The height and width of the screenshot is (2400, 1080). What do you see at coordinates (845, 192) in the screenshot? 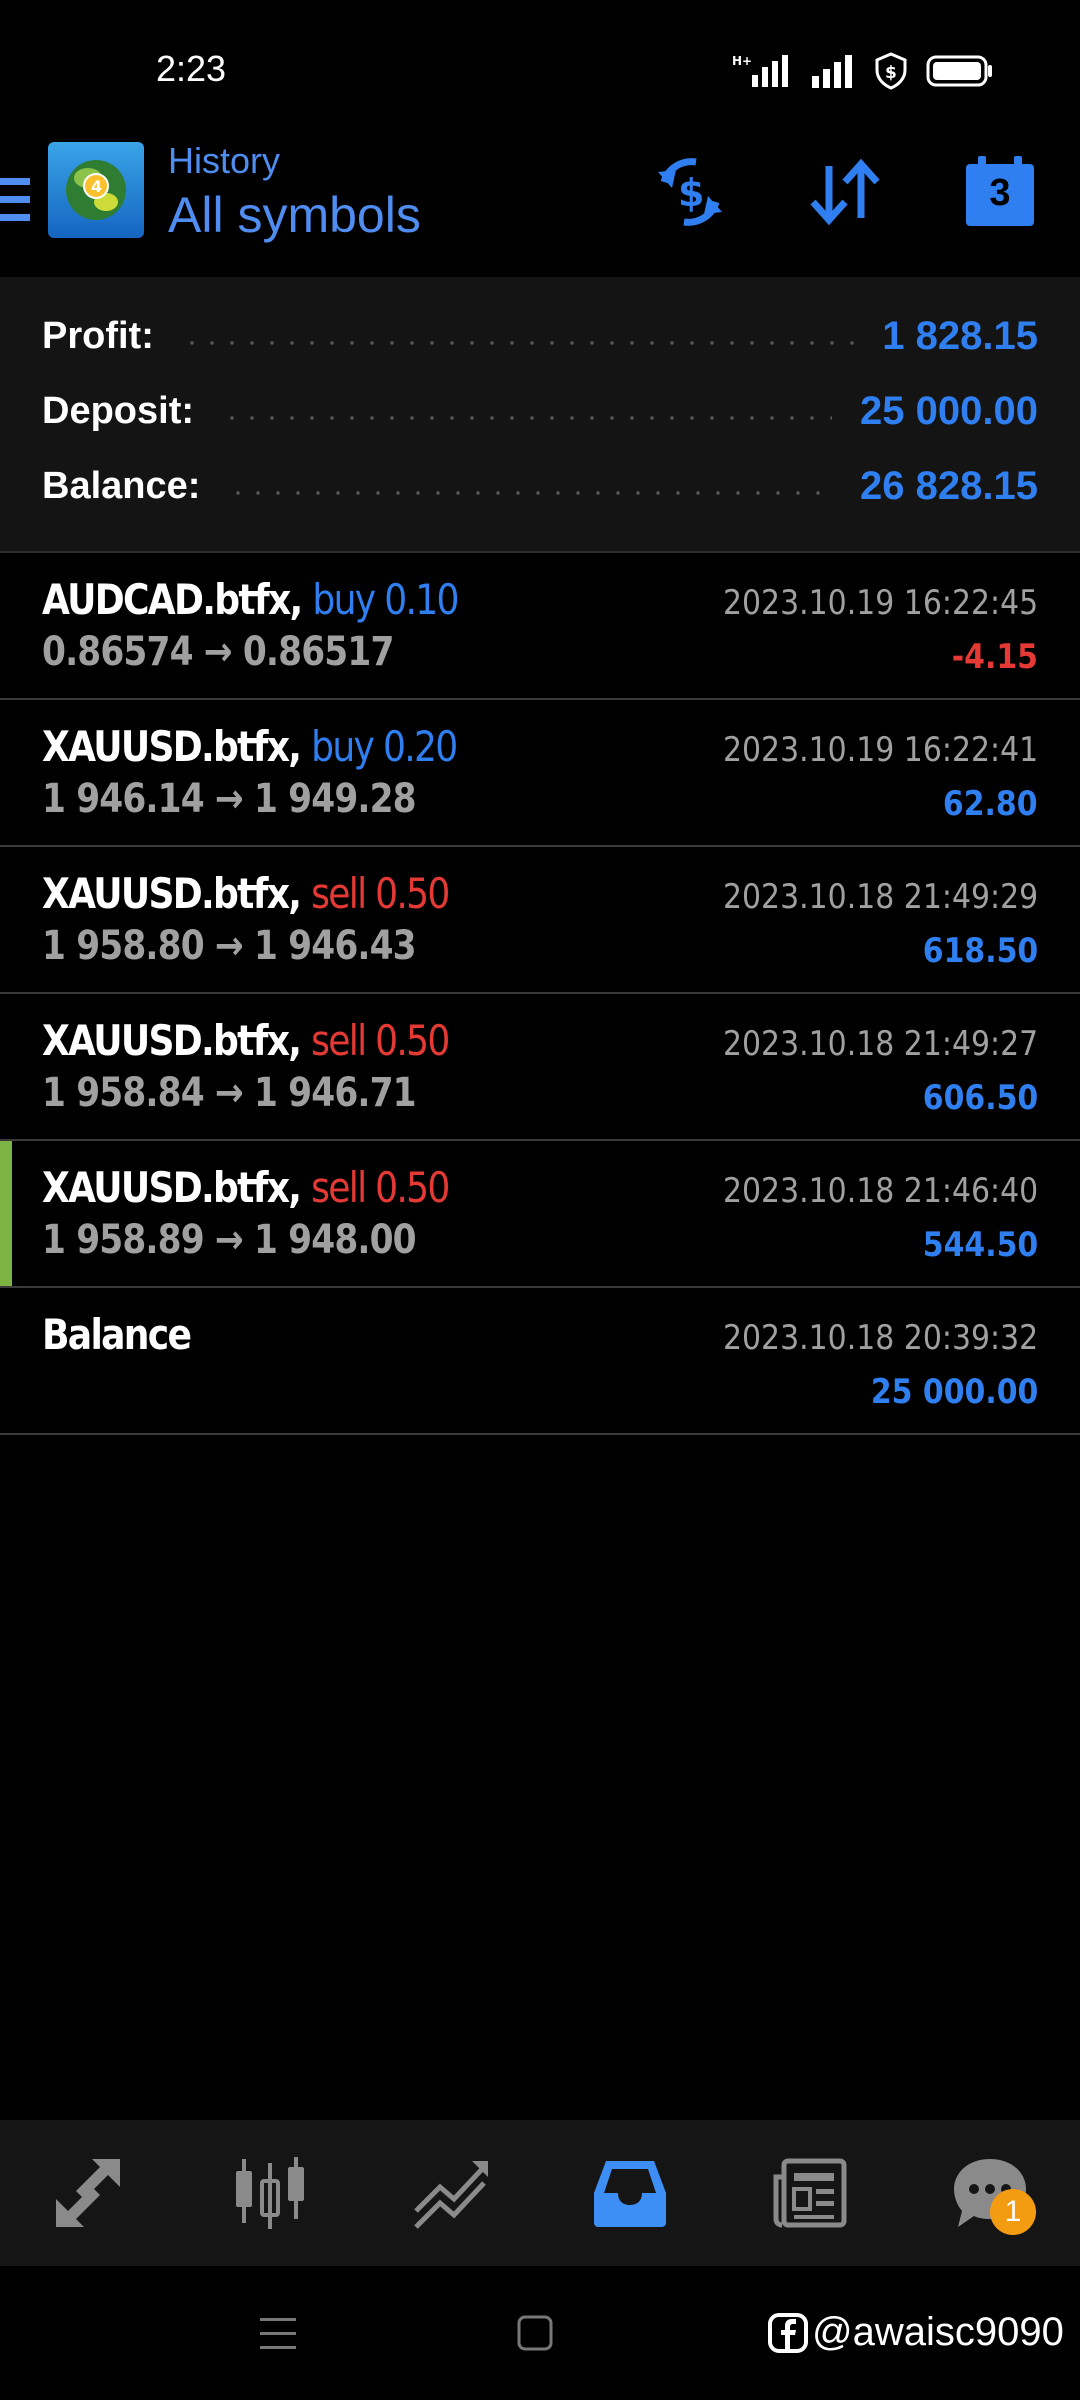
I see `sort-icon` at bounding box center [845, 192].